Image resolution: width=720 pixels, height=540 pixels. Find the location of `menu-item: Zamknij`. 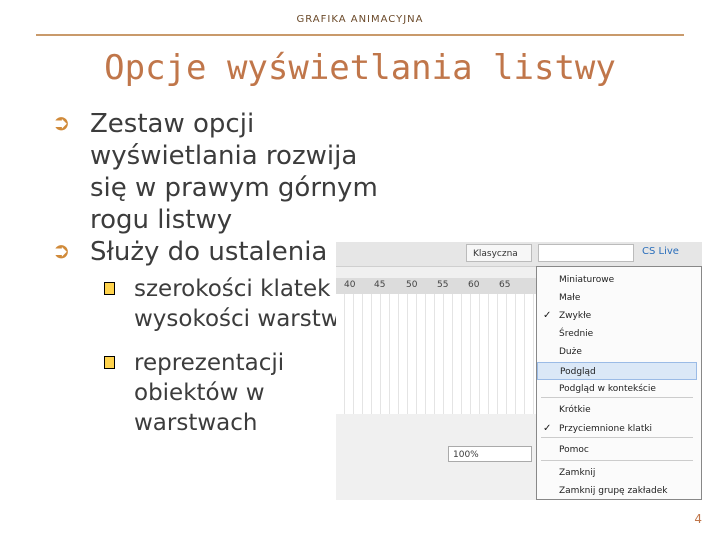

menu-item: Zamknij is located at coordinates (617, 473).